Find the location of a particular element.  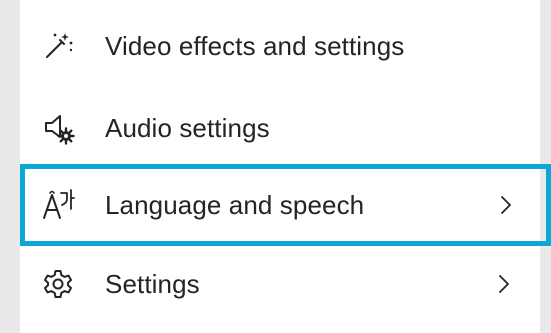

menu-item-label: Language and speech is located at coordinates (235, 204).